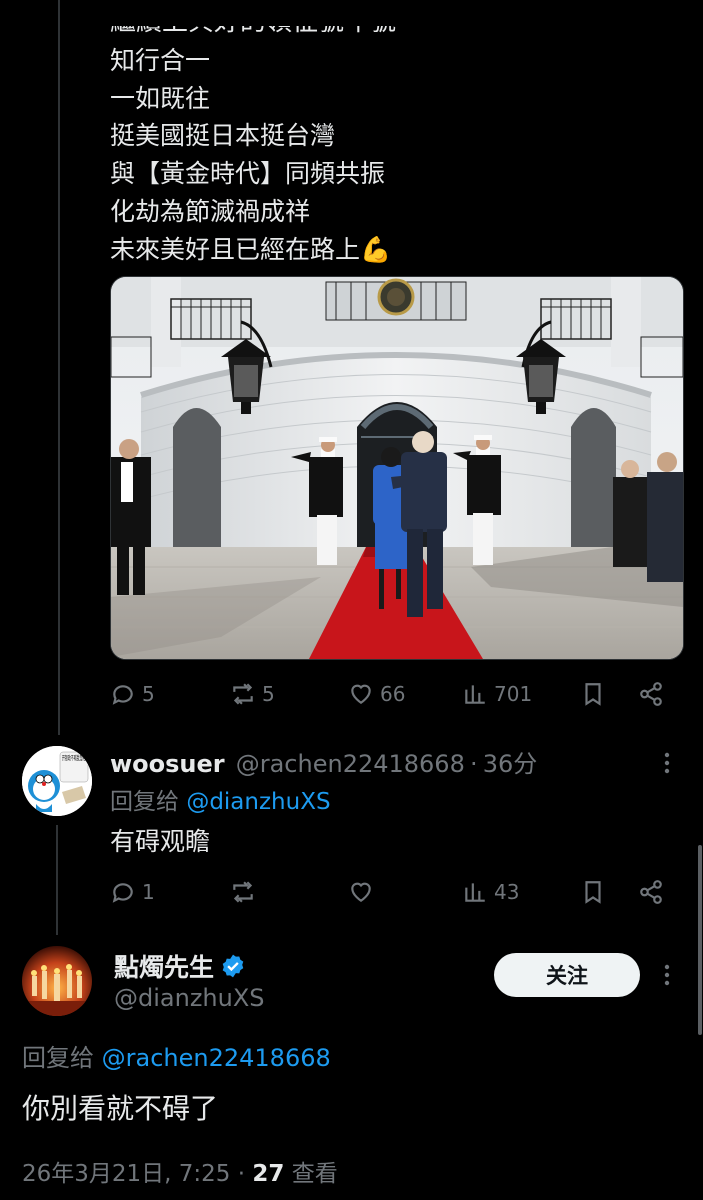  I want to click on reply-button: 1, so click(132, 892).